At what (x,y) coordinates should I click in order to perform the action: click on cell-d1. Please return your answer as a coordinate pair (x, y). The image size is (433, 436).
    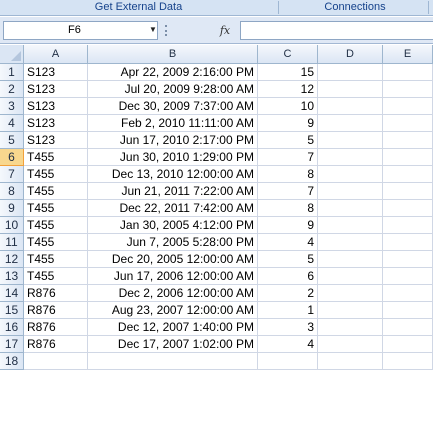
    Looking at the image, I should click on (350, 72).